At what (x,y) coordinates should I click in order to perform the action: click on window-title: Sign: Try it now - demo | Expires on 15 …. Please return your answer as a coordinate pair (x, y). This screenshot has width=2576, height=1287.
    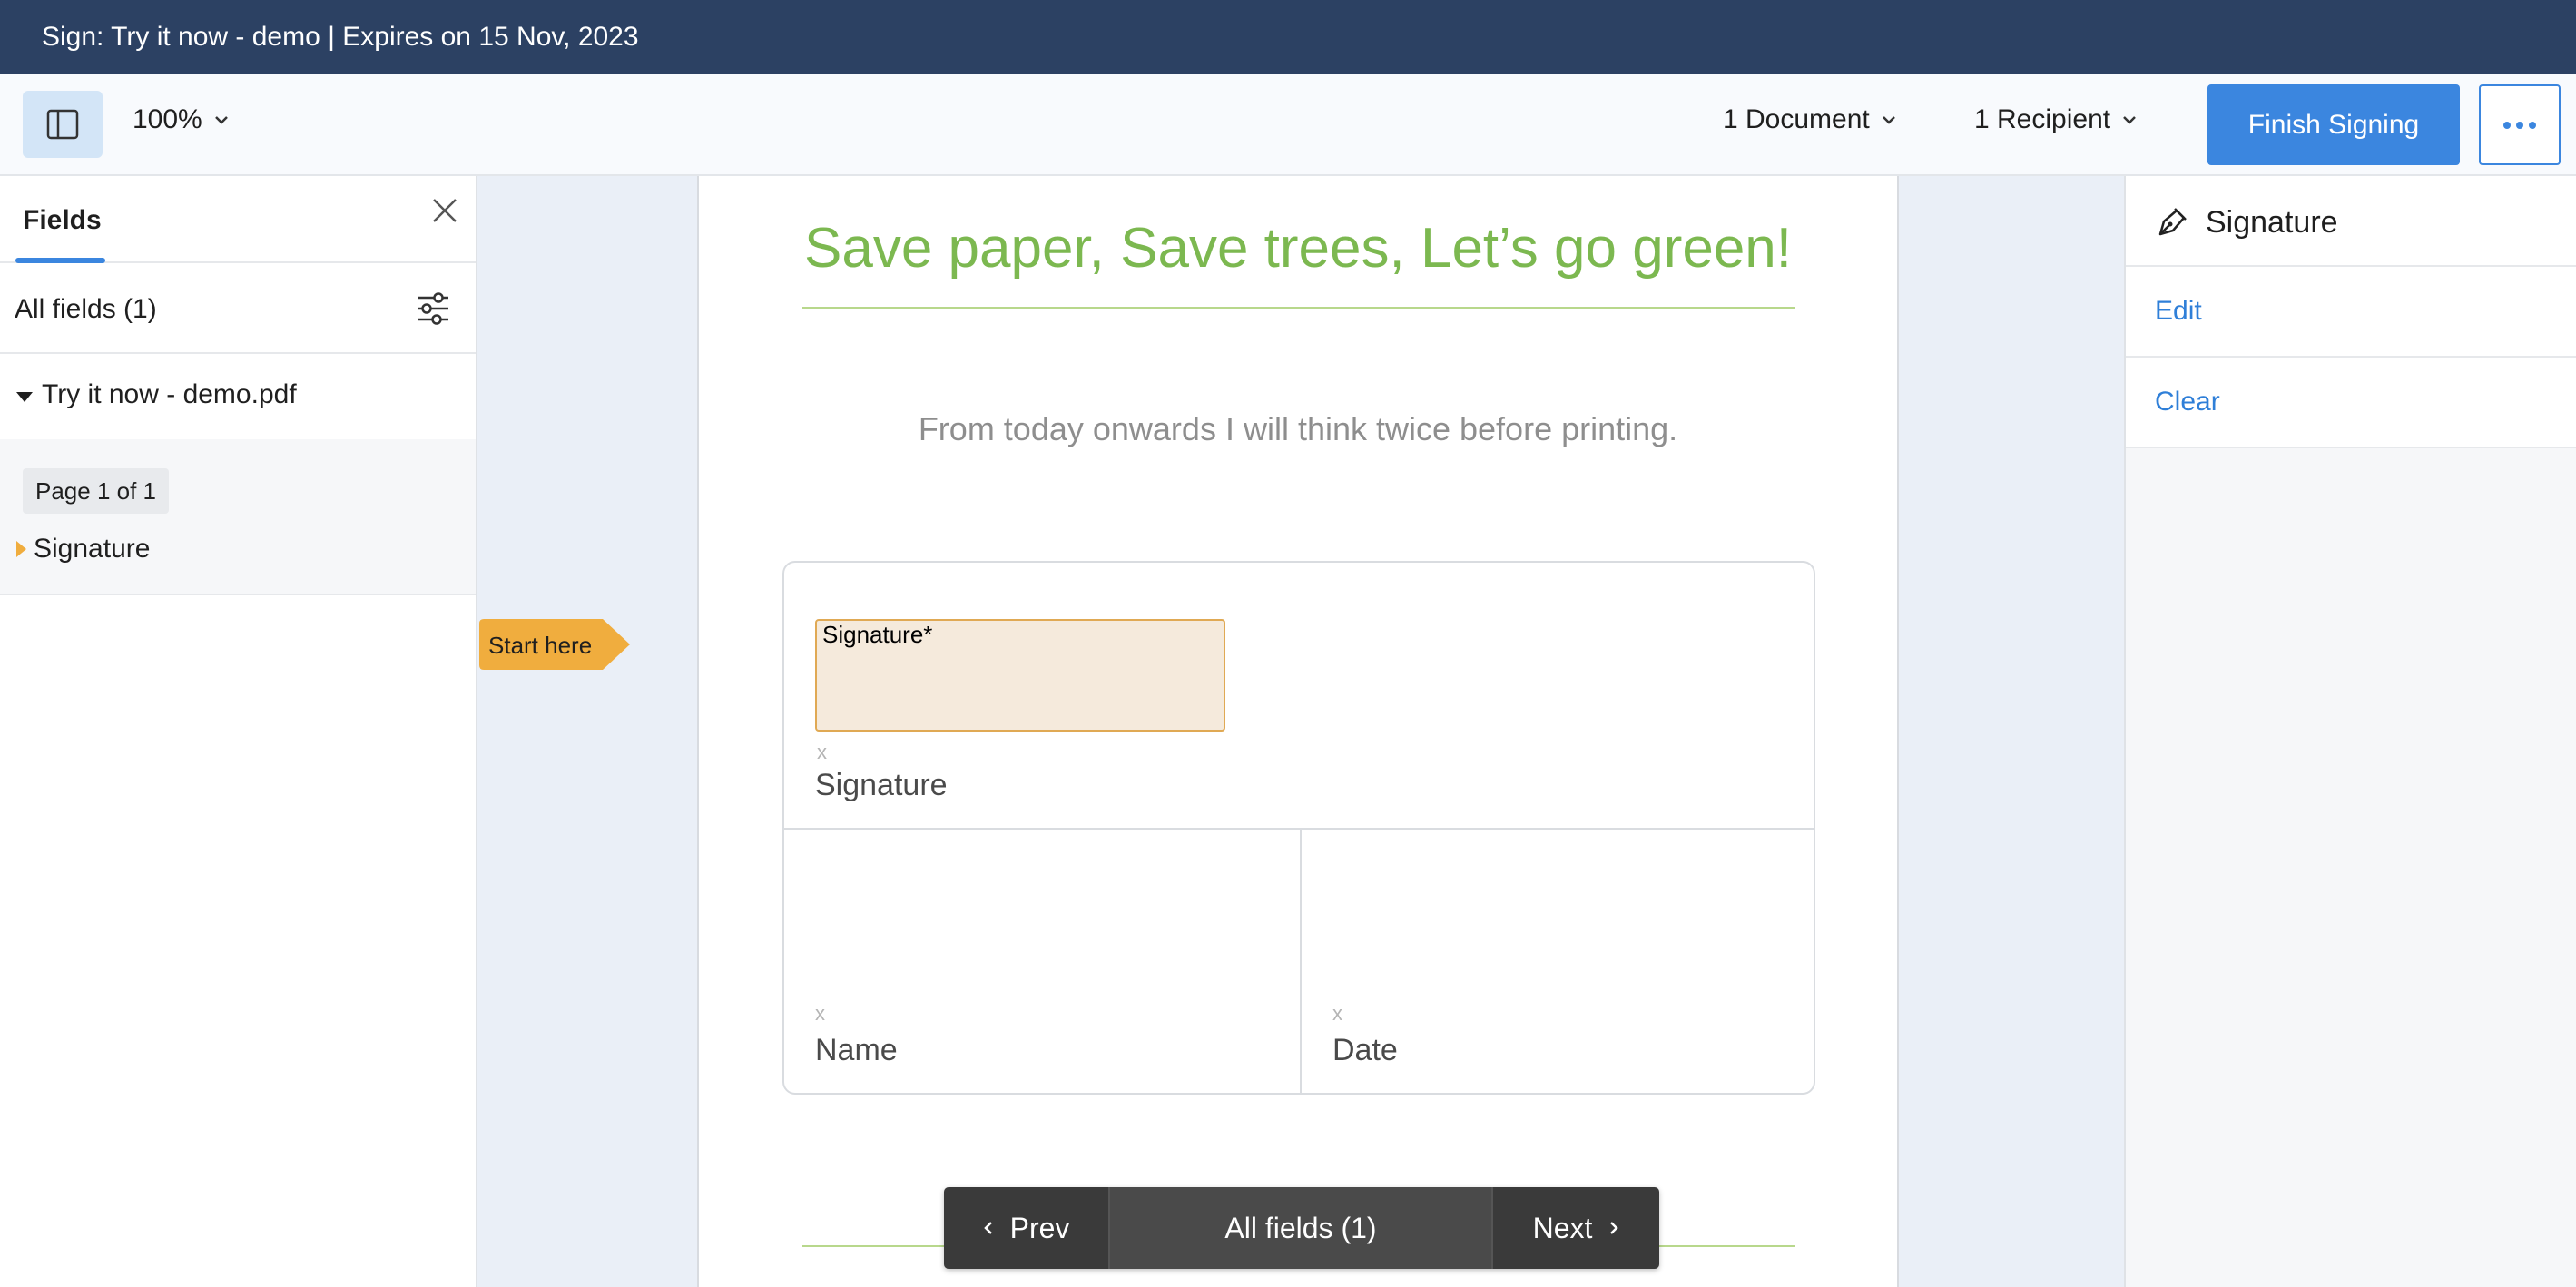
    Looking at the image, I should click on (340, 36).